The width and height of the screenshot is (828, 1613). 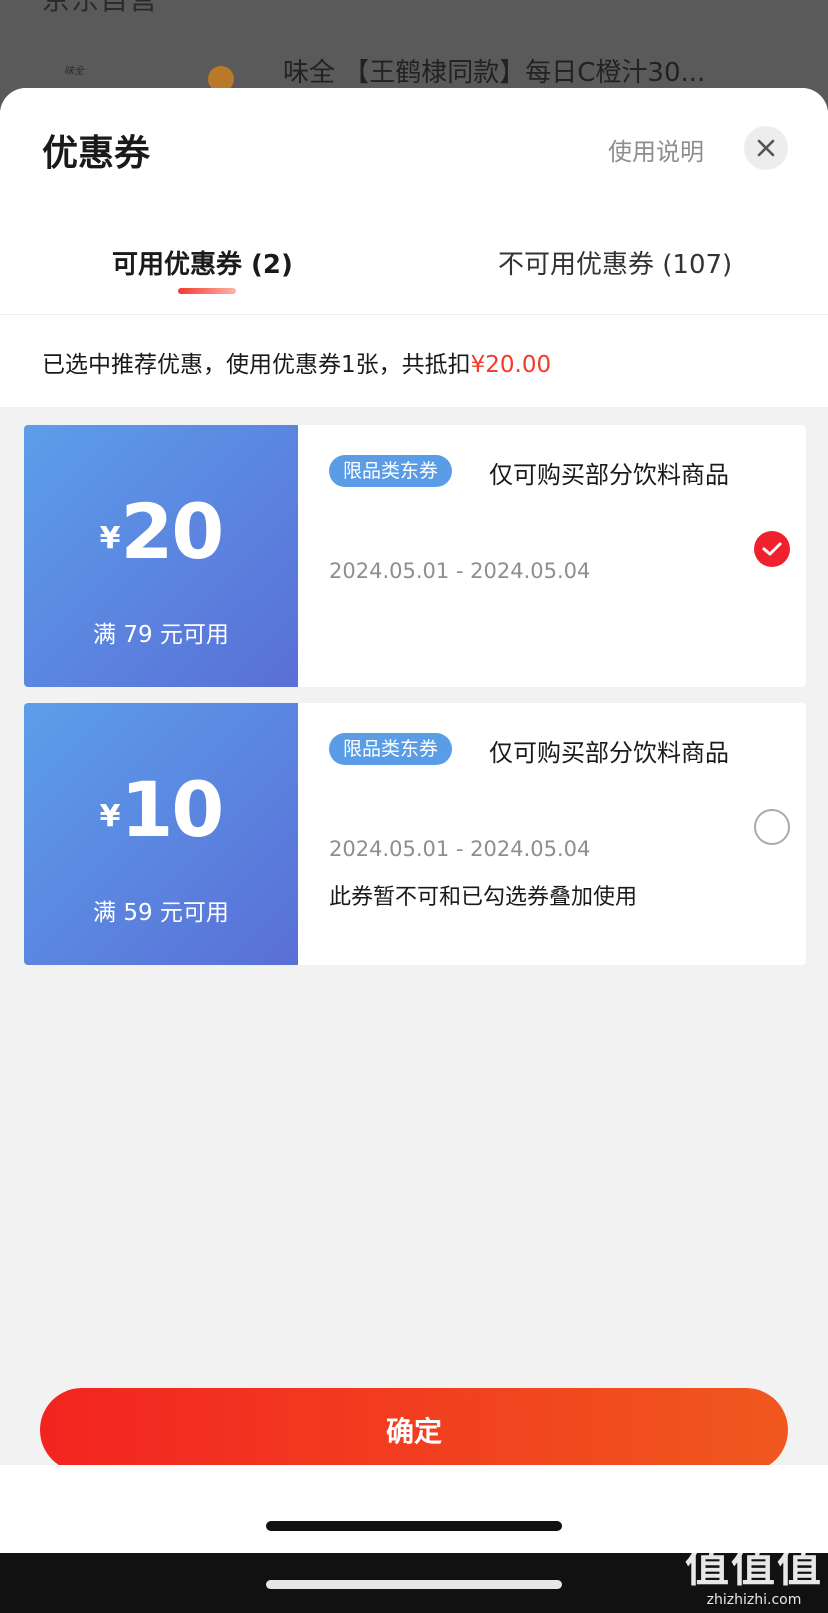 I want to click on checkmark-icon, so click(x=772, y=549).